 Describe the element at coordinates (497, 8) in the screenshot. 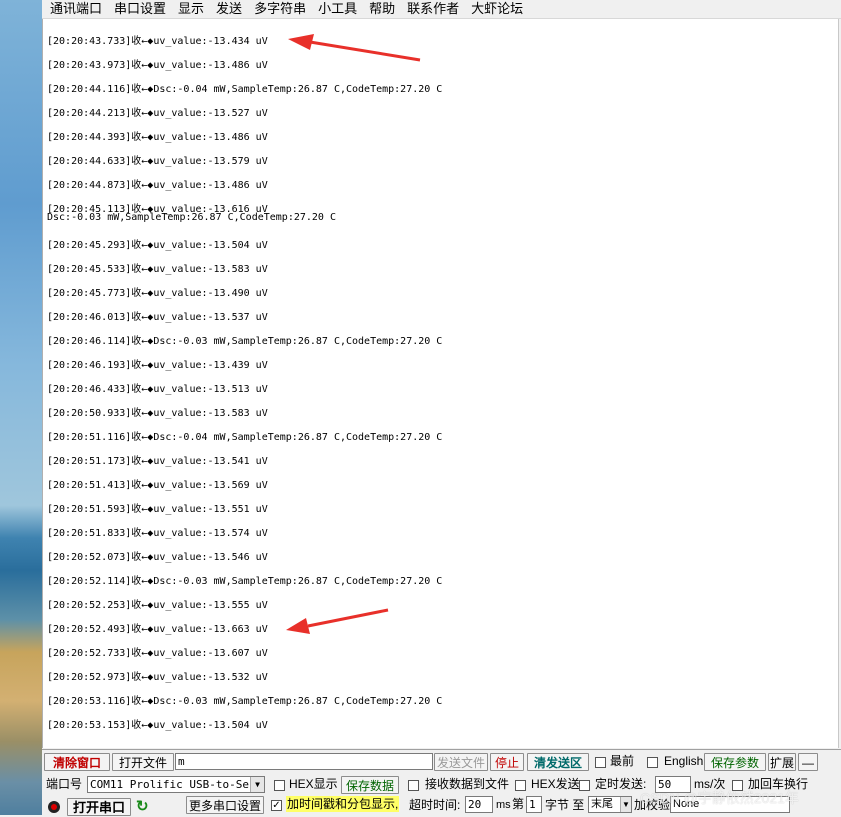

I see `menu-item: 大虾论坛` at that location.